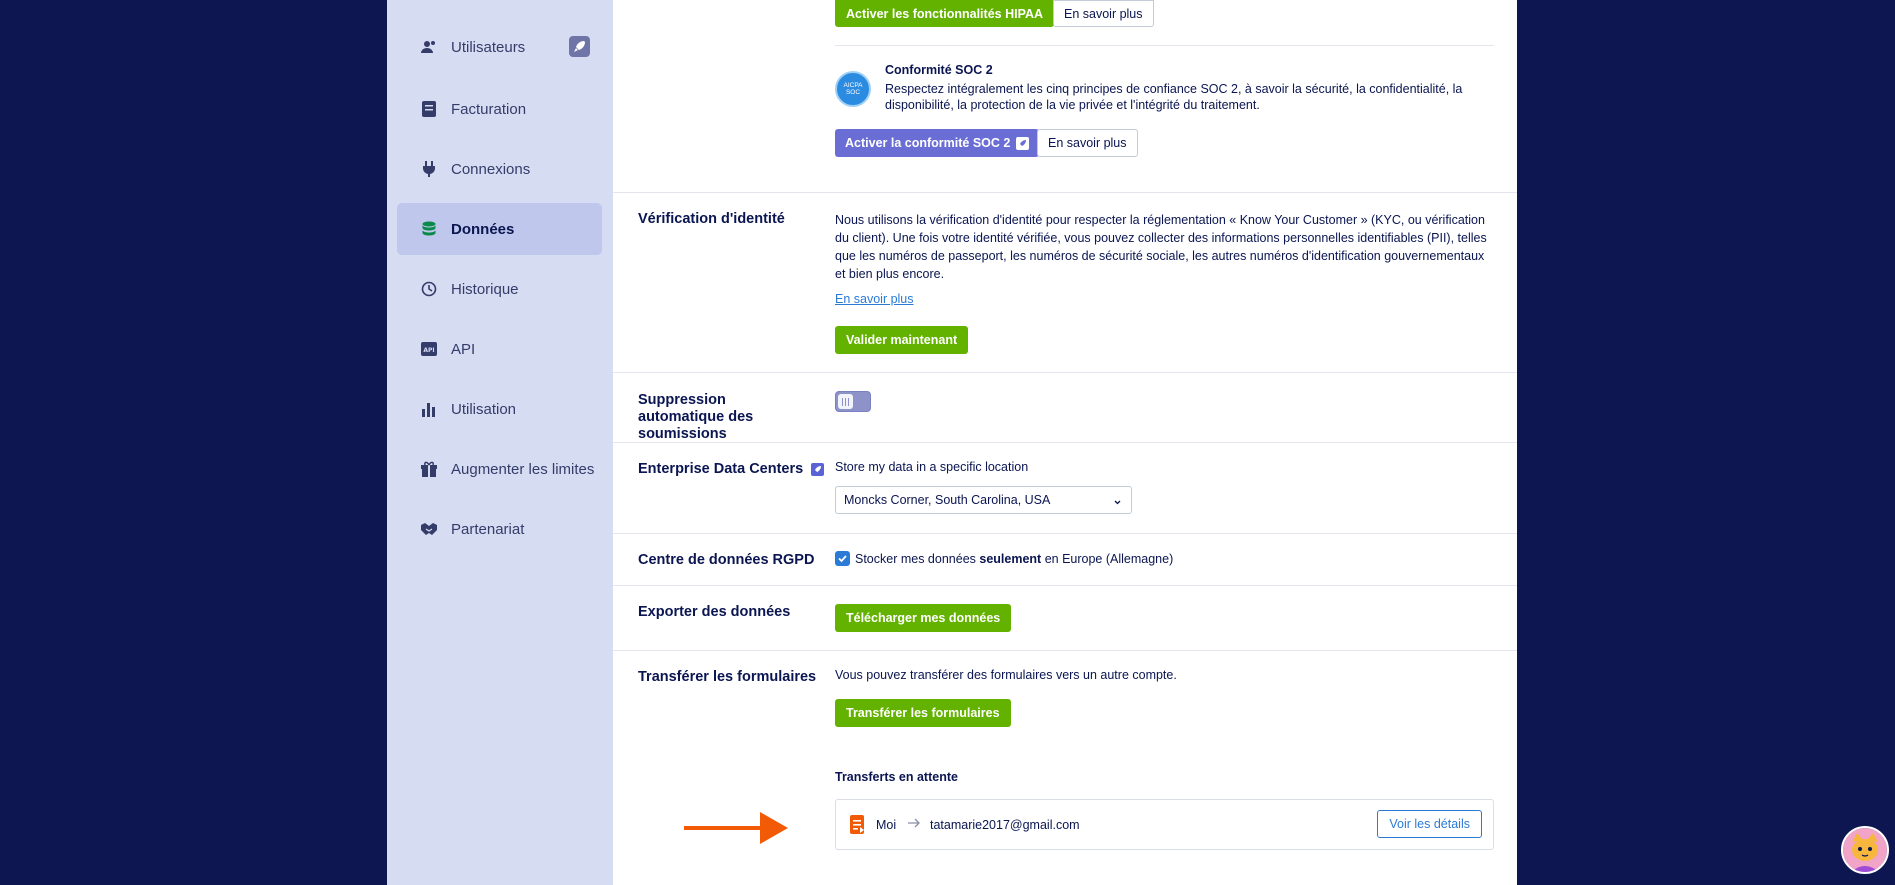 The image size is (1895, 885). I want to click on svg-text: API, so click(428, 350).